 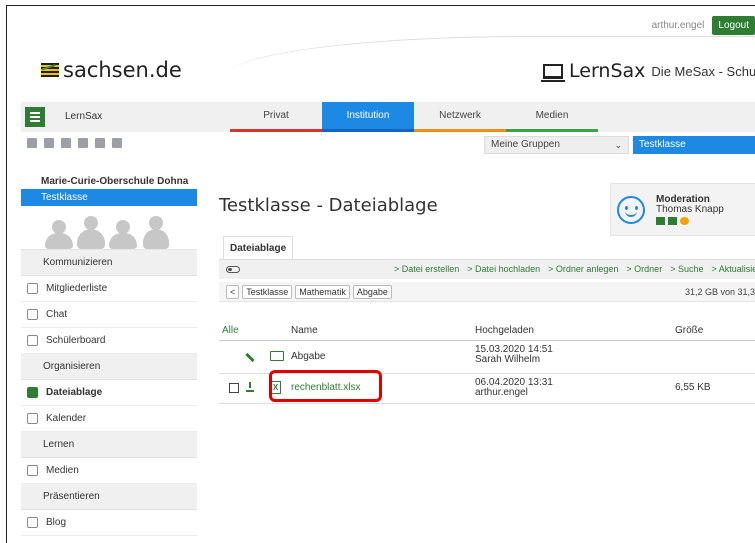 I want to click on group-avatar, so click(x=109, y=228).